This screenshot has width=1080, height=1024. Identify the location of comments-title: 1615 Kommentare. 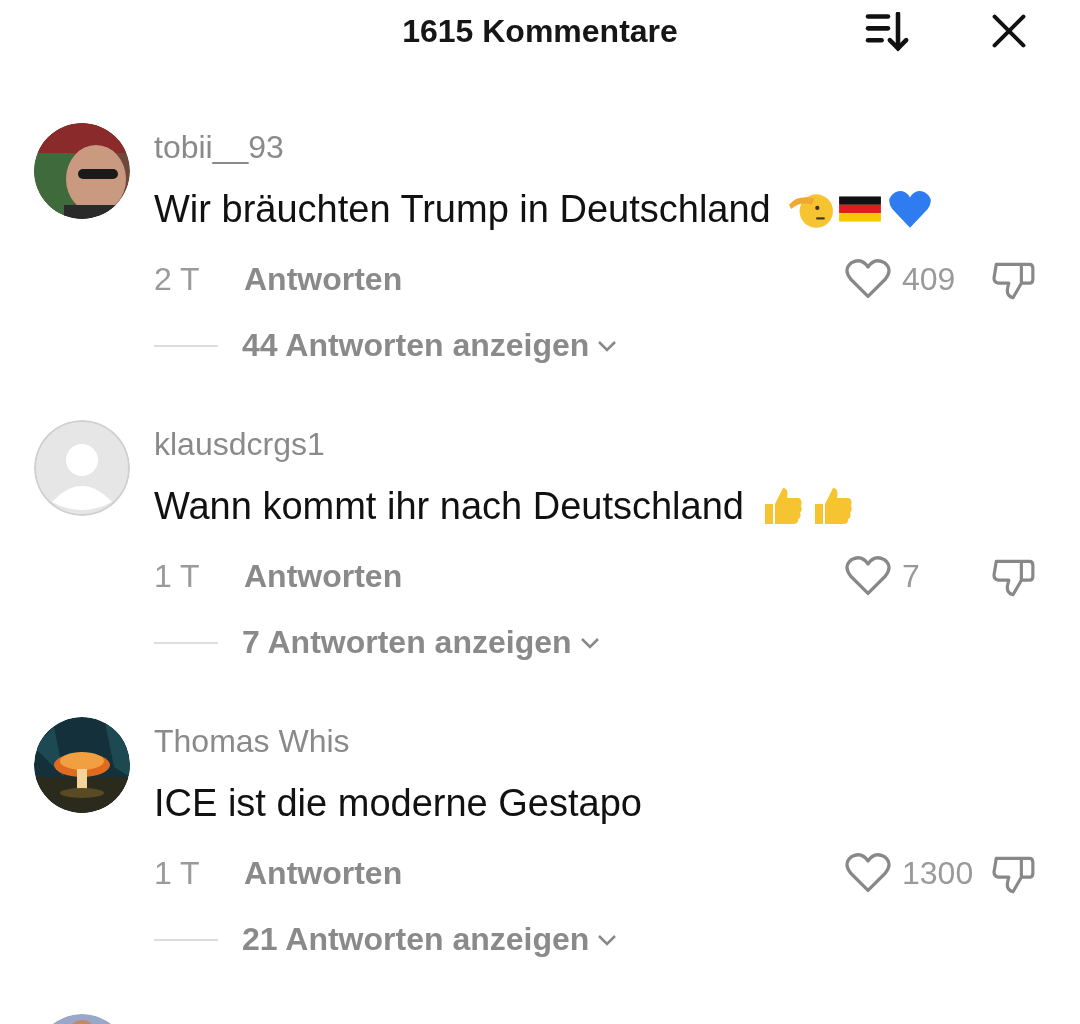
(540, 31).